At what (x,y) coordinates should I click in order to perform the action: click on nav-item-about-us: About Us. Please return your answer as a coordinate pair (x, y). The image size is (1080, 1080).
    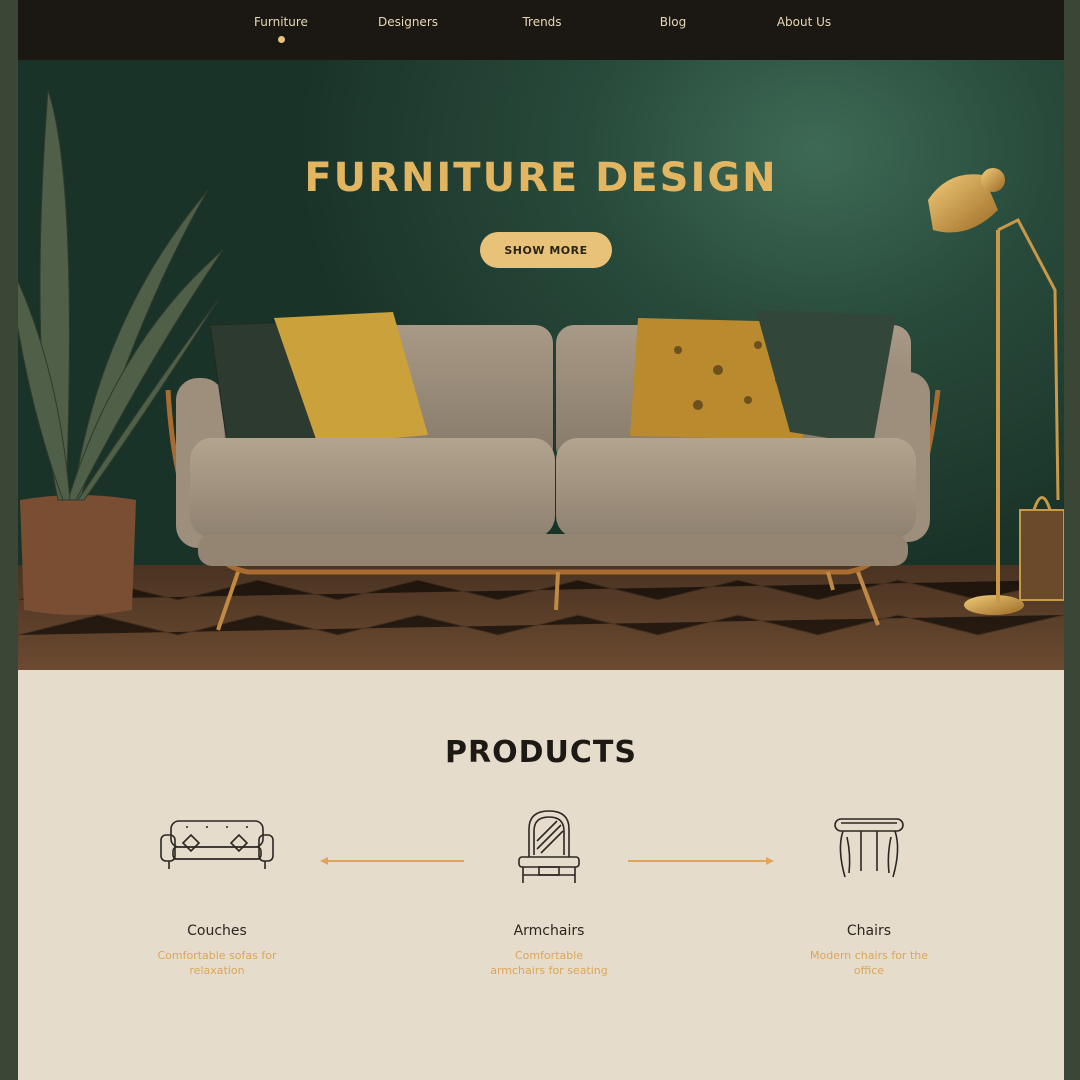
    Looking at the image, I should click on (804, 22).